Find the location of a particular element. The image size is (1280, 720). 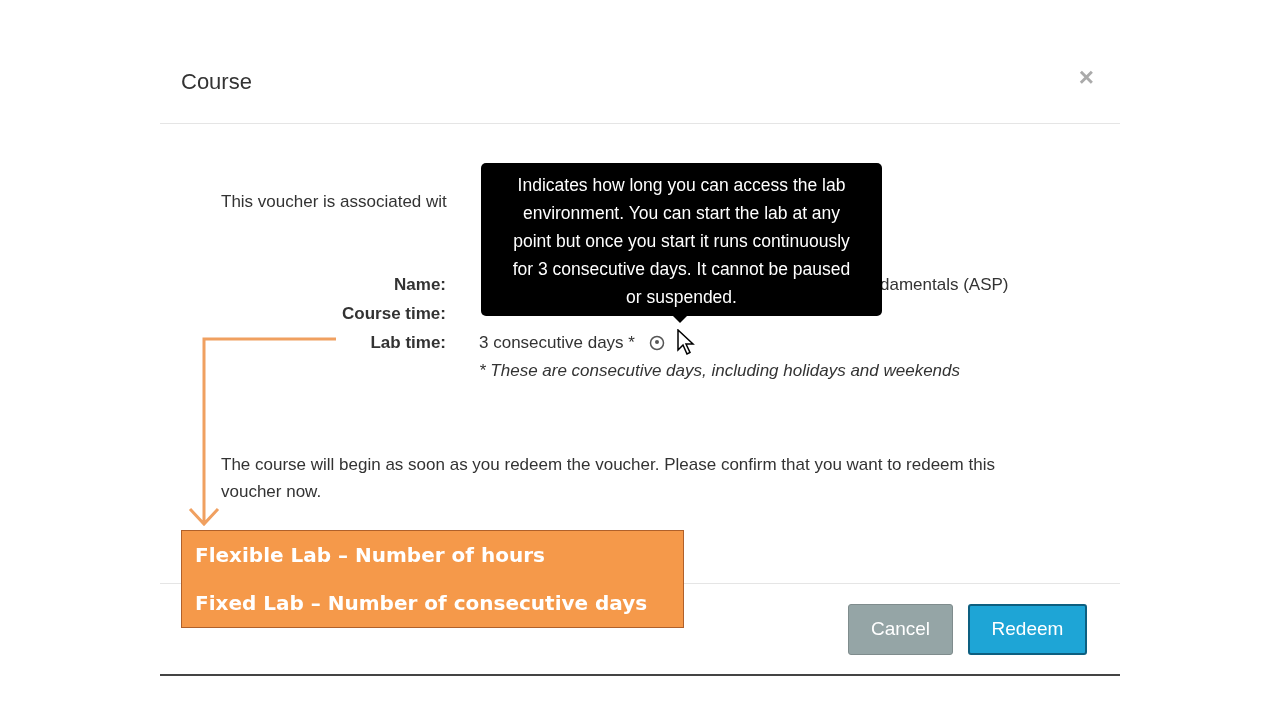

field-value: 3 consecutive days * is located at coordinates (557, 342).